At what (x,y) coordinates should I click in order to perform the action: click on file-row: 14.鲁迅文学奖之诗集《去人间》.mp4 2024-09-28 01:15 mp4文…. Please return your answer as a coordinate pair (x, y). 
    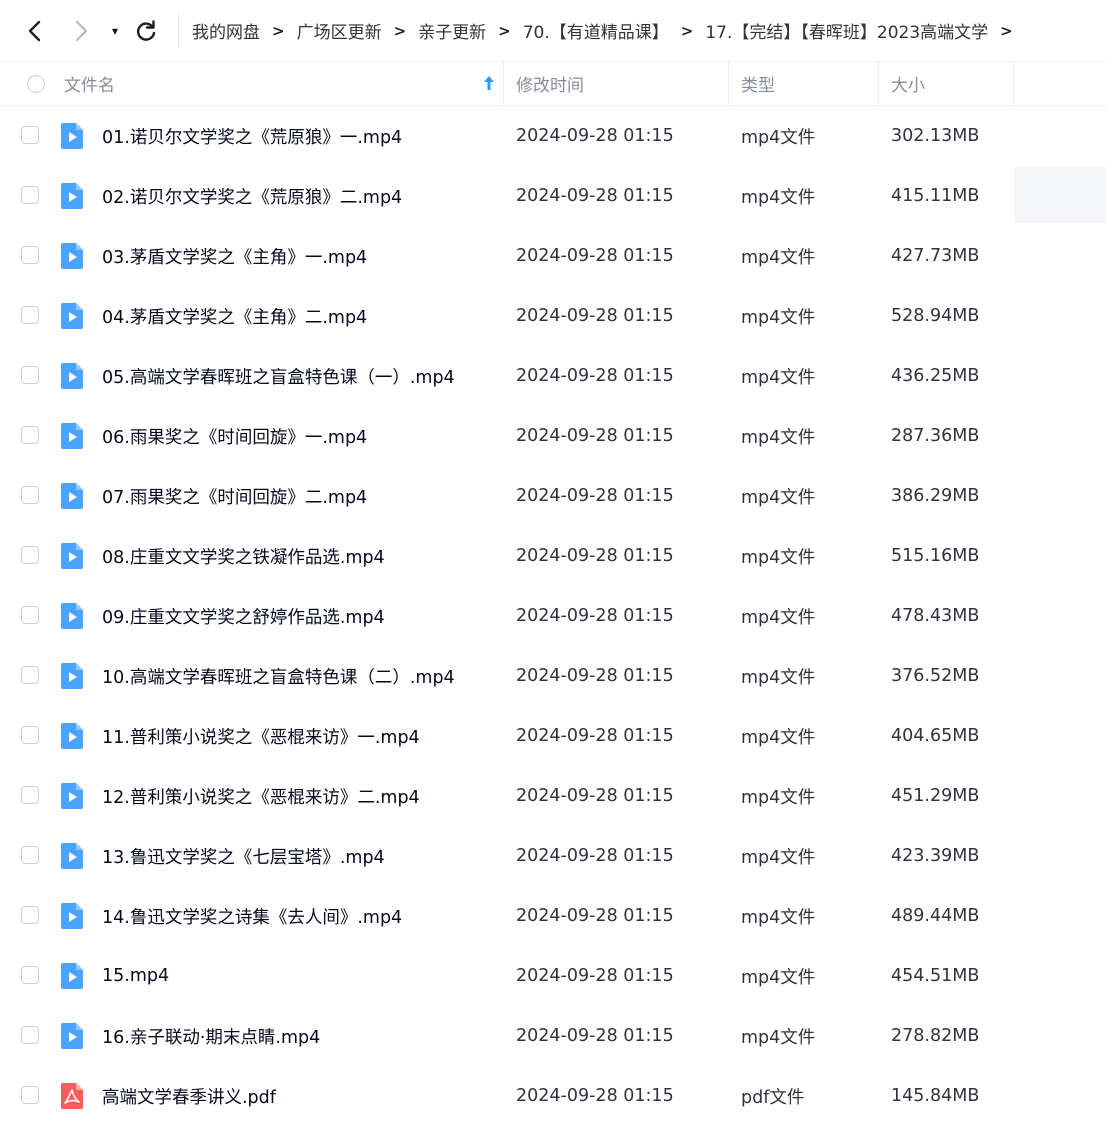
    Looking at the image, I should click on (553, 916).